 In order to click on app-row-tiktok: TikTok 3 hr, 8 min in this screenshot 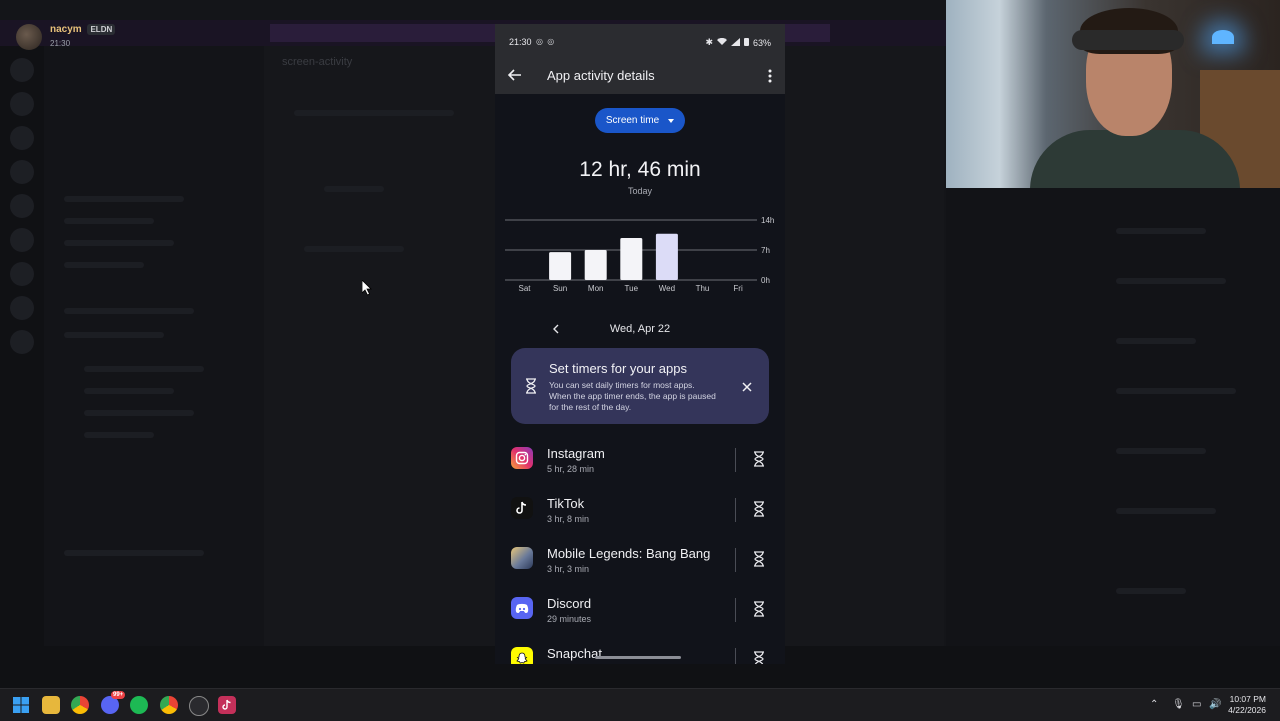, I will do `click(640, 511)`.